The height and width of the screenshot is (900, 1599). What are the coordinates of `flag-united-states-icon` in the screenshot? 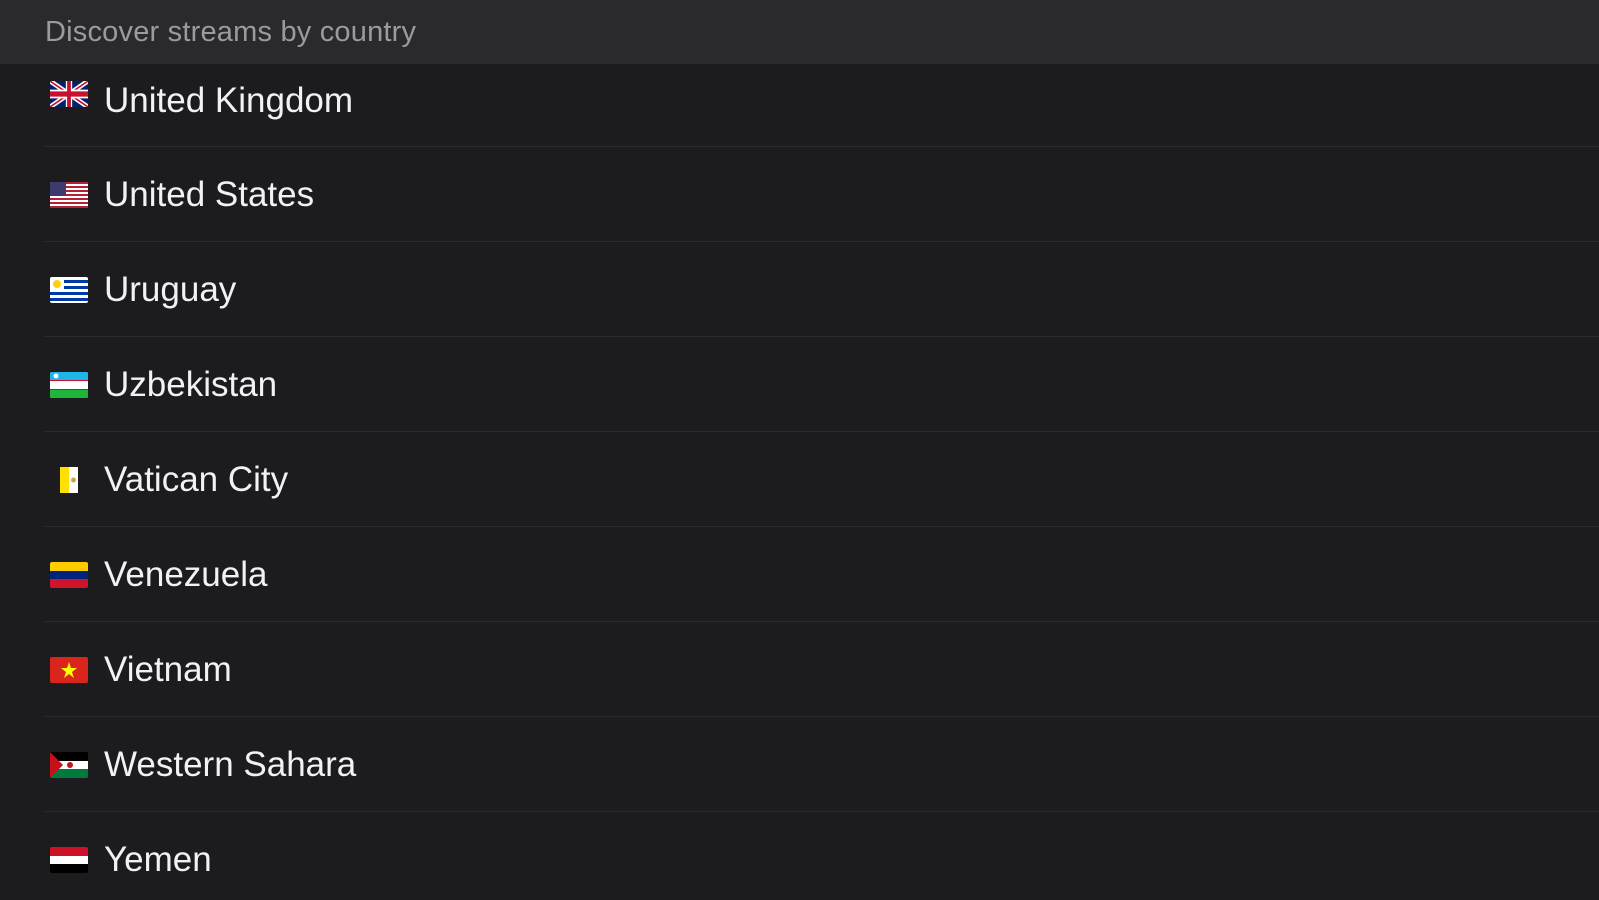 It's located at (69, 194).